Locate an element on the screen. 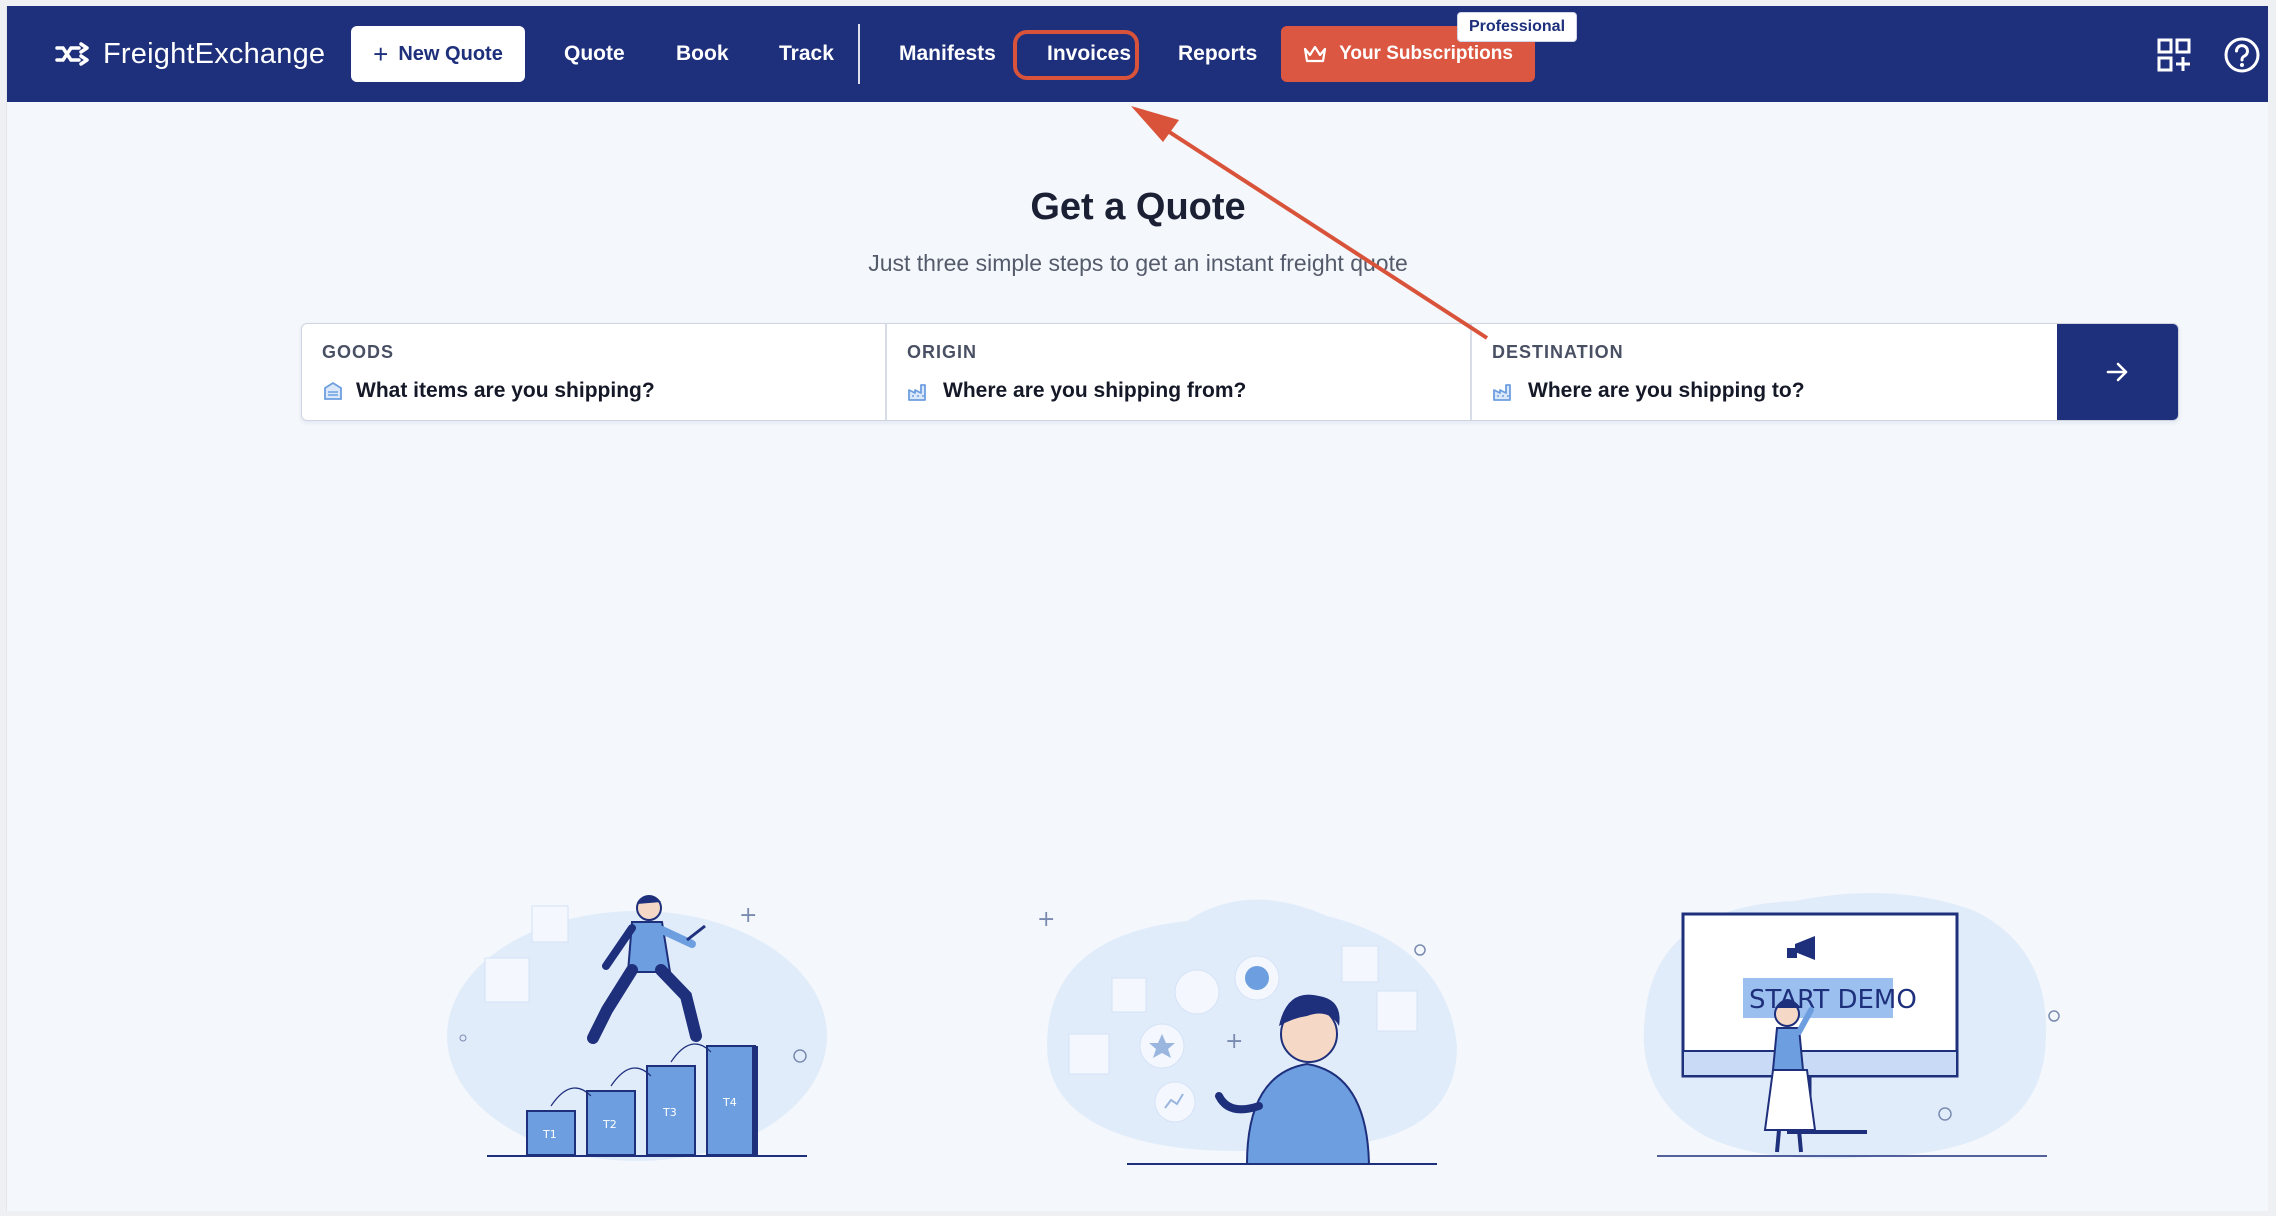  plan-badge: Professional is located at coordinates (1517, 27).